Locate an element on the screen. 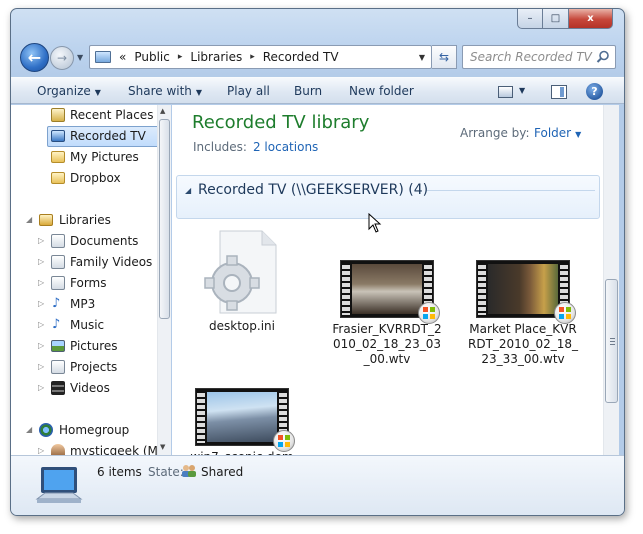  organize-button: Organize ▼ is located at coordinates (69, 91).